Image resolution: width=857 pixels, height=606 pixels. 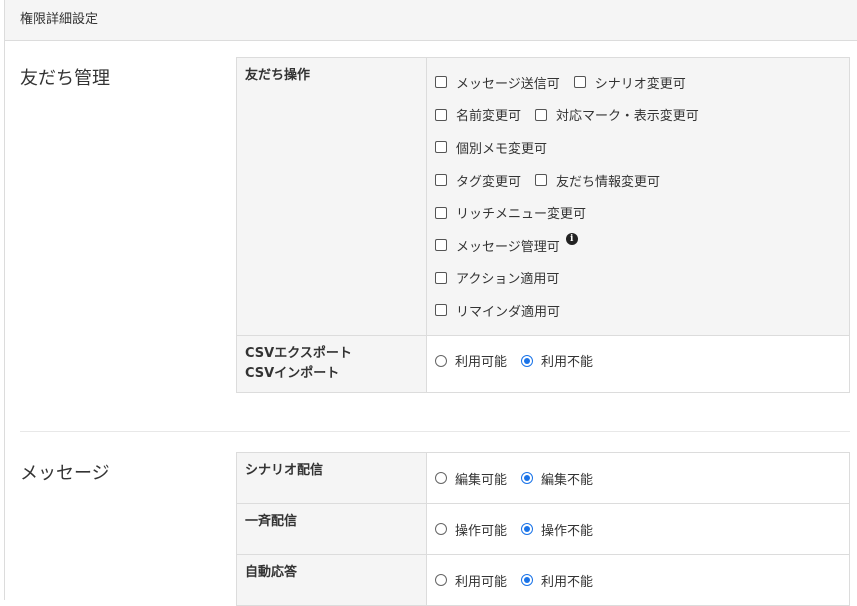 What do you see at coordinates (471, 580) in the screenshot?
I see `radio-auto-reply-available: 利用可能` at bounding box center [471, 580].